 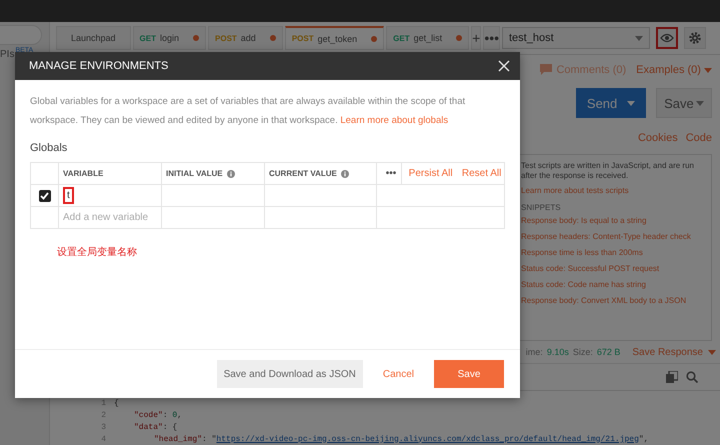 I want to click on code-link: Code, so click(x=699, y=138).